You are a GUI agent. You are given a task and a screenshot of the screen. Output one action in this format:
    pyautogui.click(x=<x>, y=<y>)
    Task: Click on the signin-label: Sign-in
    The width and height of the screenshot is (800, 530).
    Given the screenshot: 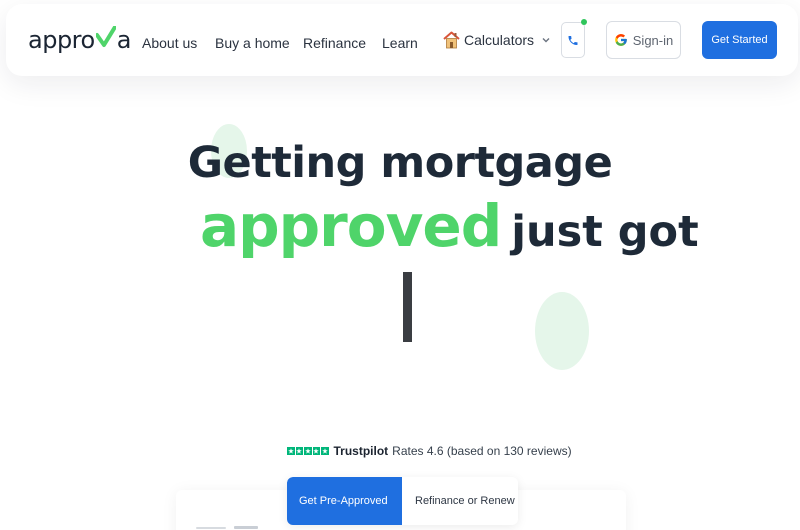 What is the action you would take?
    pyautogui.click(x=653, y=40)
    